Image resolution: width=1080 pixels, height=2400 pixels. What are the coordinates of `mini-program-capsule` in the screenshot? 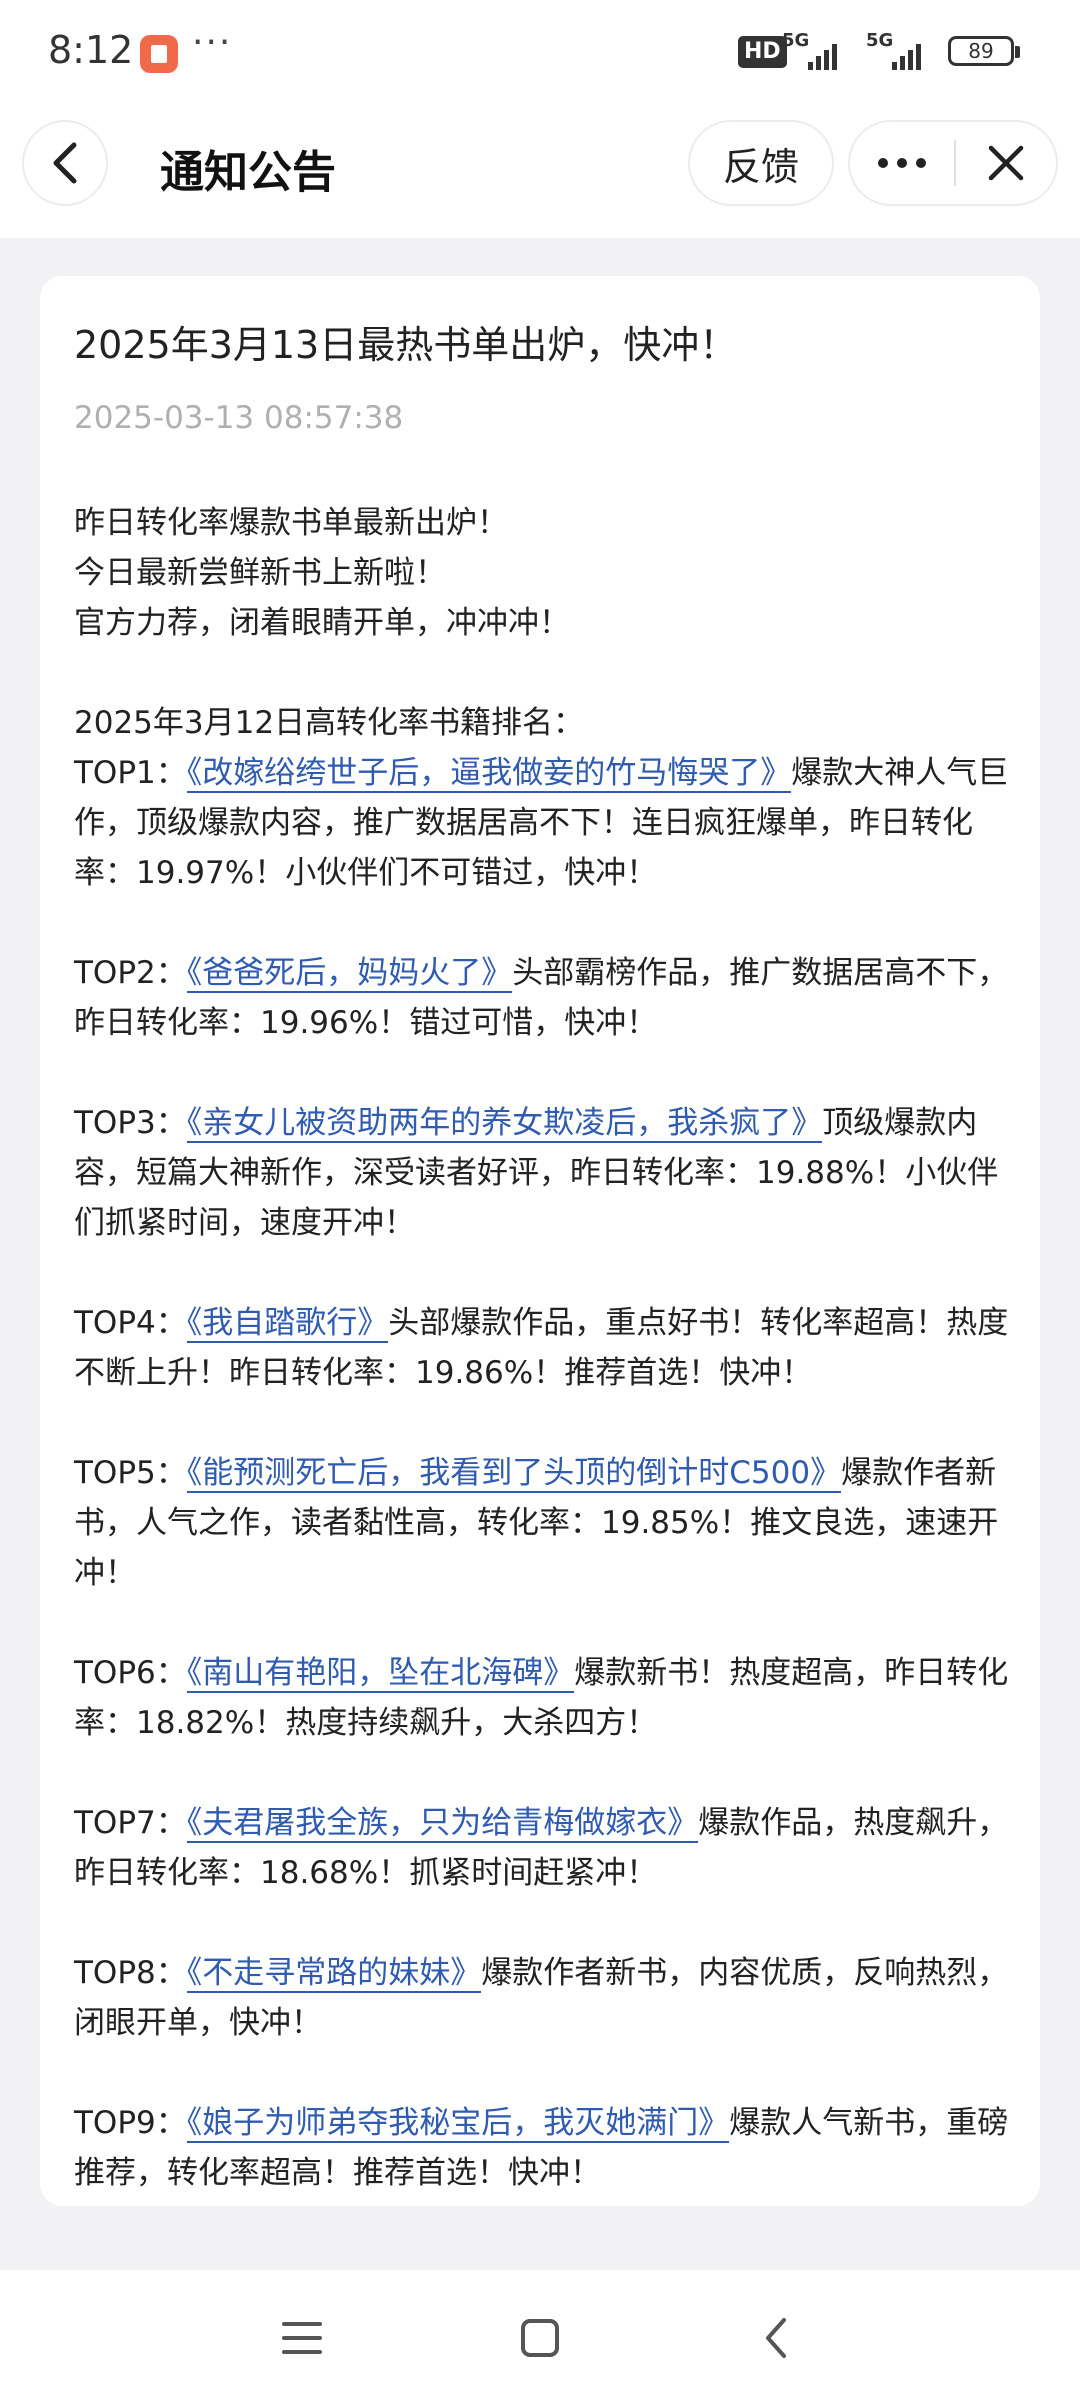 It's located at (953, 163).